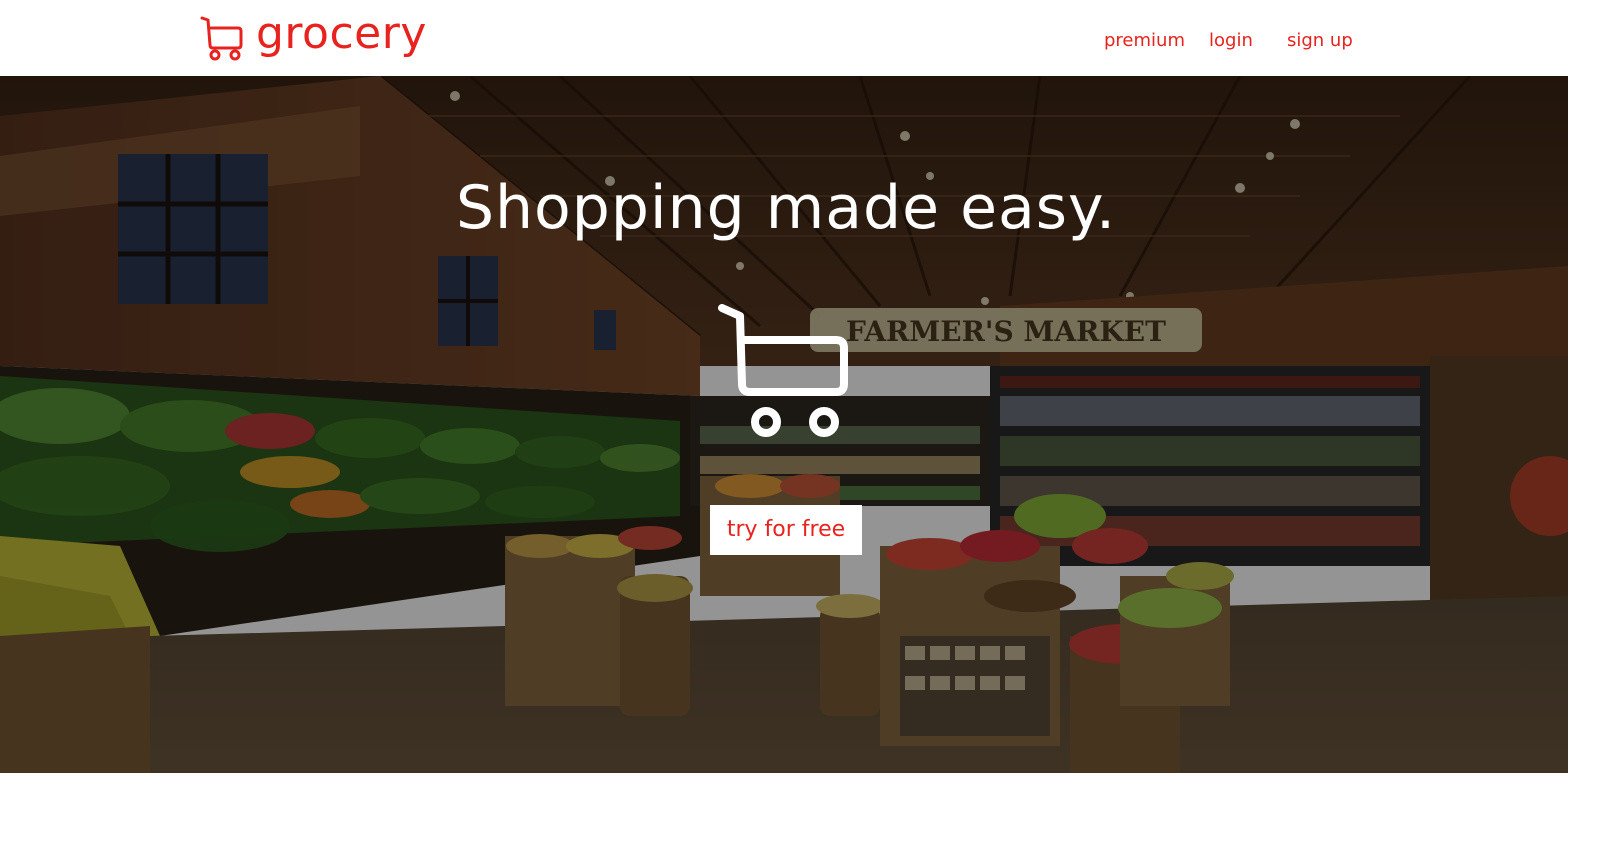 The height and width of the screenshot is (864, 1600). I want to click on hero-title-wrapper: Shopping made easy., so click(784, 208).